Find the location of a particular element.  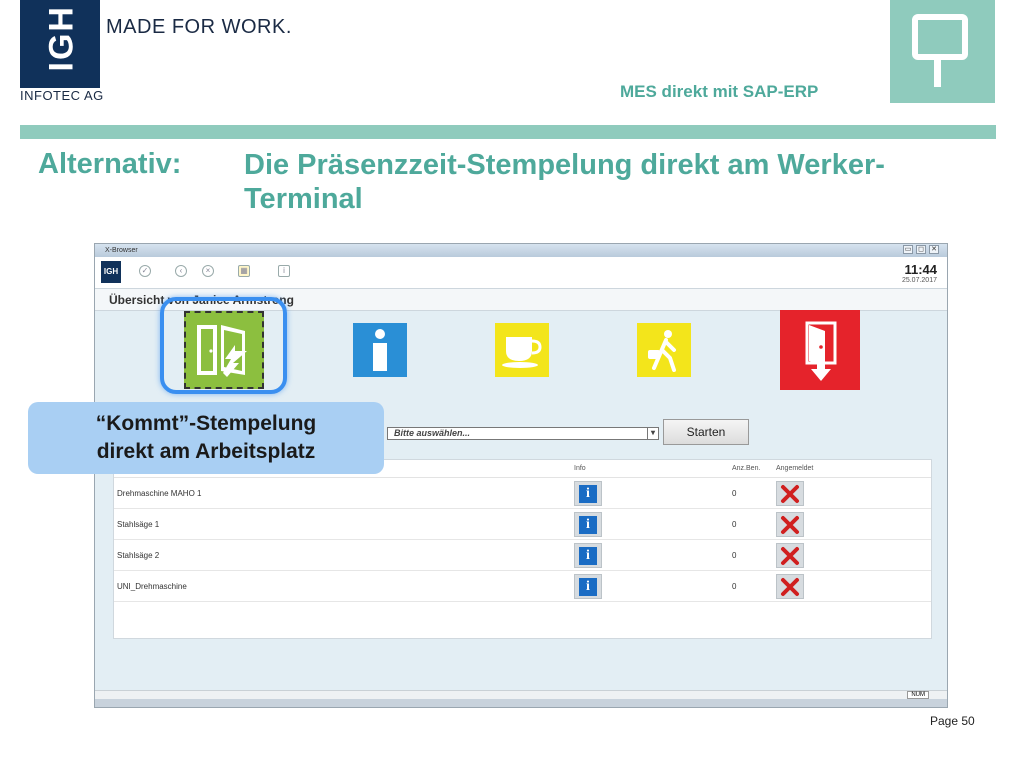

clock-time: 11:44 is located at coordinates (920, 269).